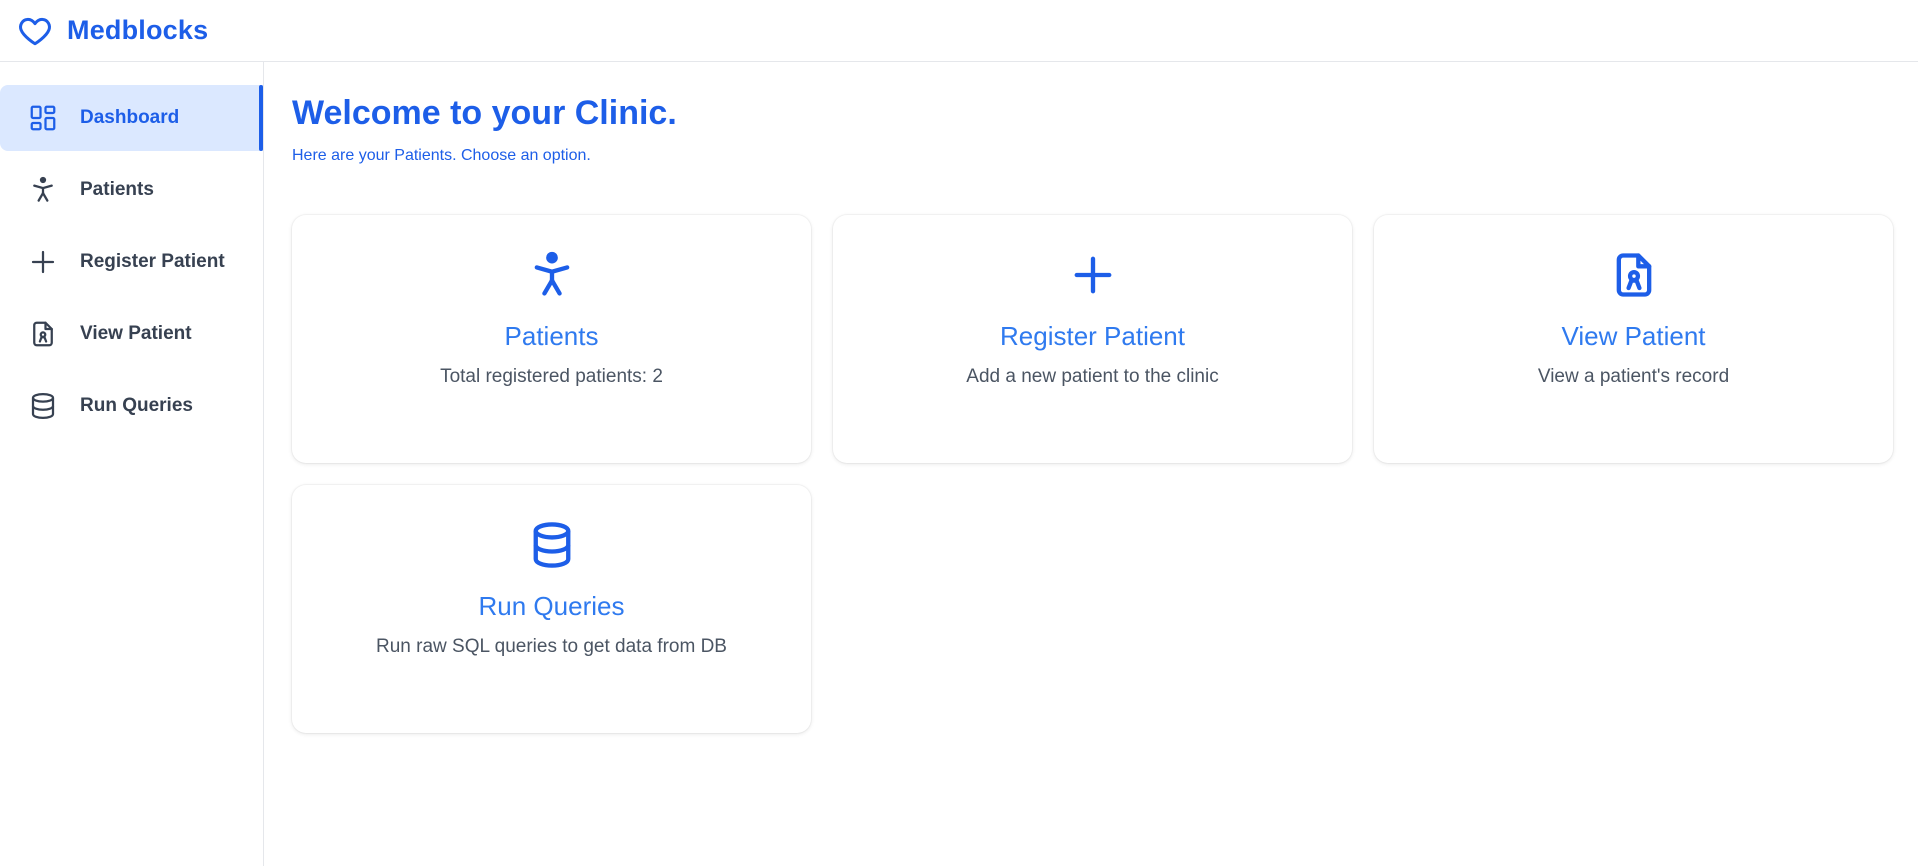 This screenshot has height=866, width=1918. I want to click on brand: Medblocks, so click(112, 31).